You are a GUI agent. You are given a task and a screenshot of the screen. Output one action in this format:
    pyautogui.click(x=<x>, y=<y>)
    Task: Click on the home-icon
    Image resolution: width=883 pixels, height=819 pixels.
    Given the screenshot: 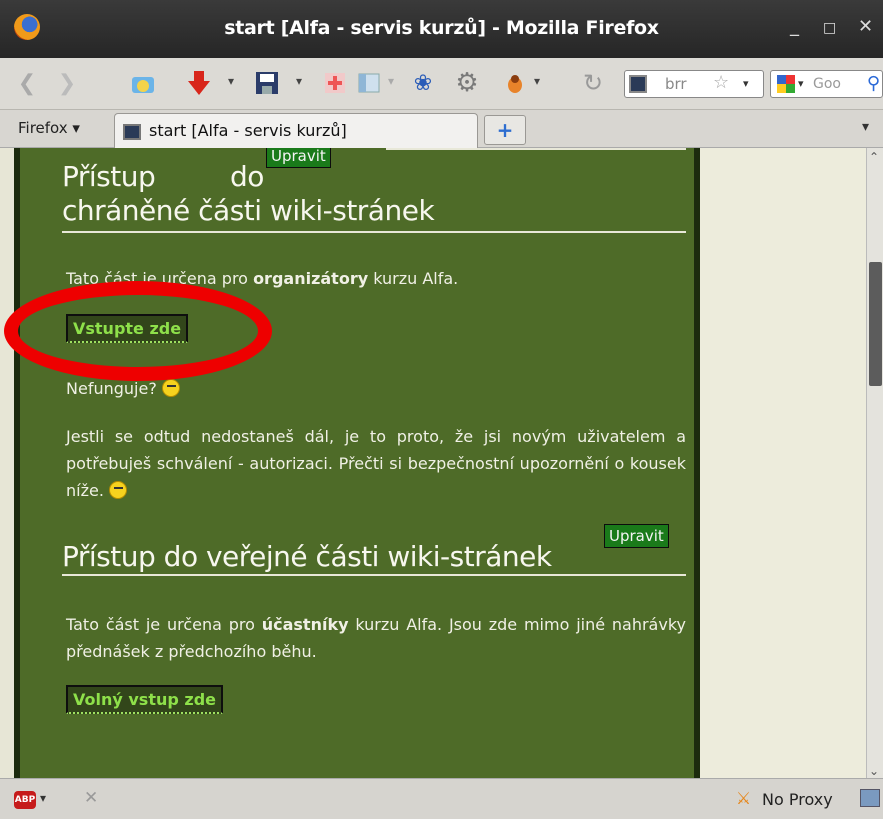 What is the action you would take?
    pyautogui.click(x=143, y=83)
    